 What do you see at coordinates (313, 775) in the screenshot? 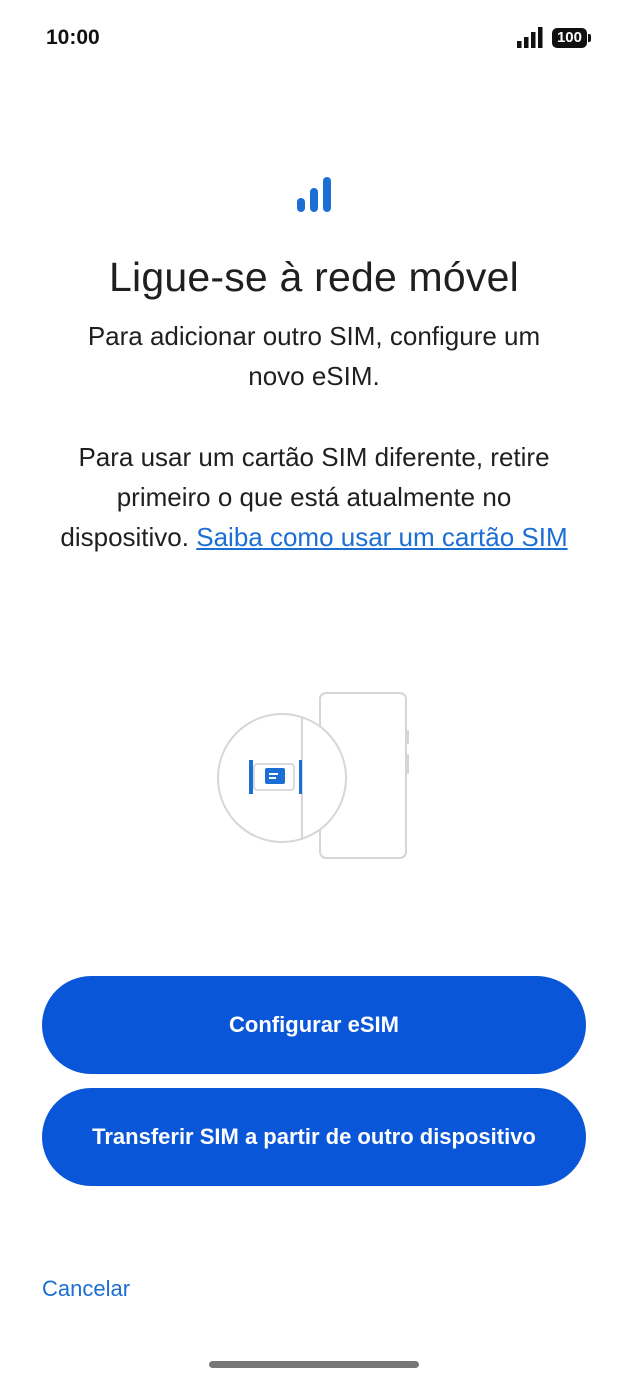
I see `sim-card-tray-icon` at bounding box center [313, 775].